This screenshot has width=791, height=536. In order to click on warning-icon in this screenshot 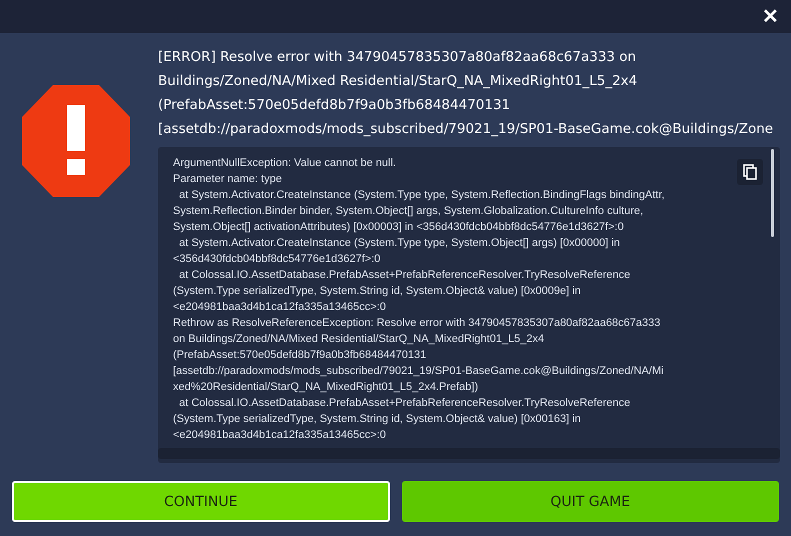, I will do `click(76, 141)`.